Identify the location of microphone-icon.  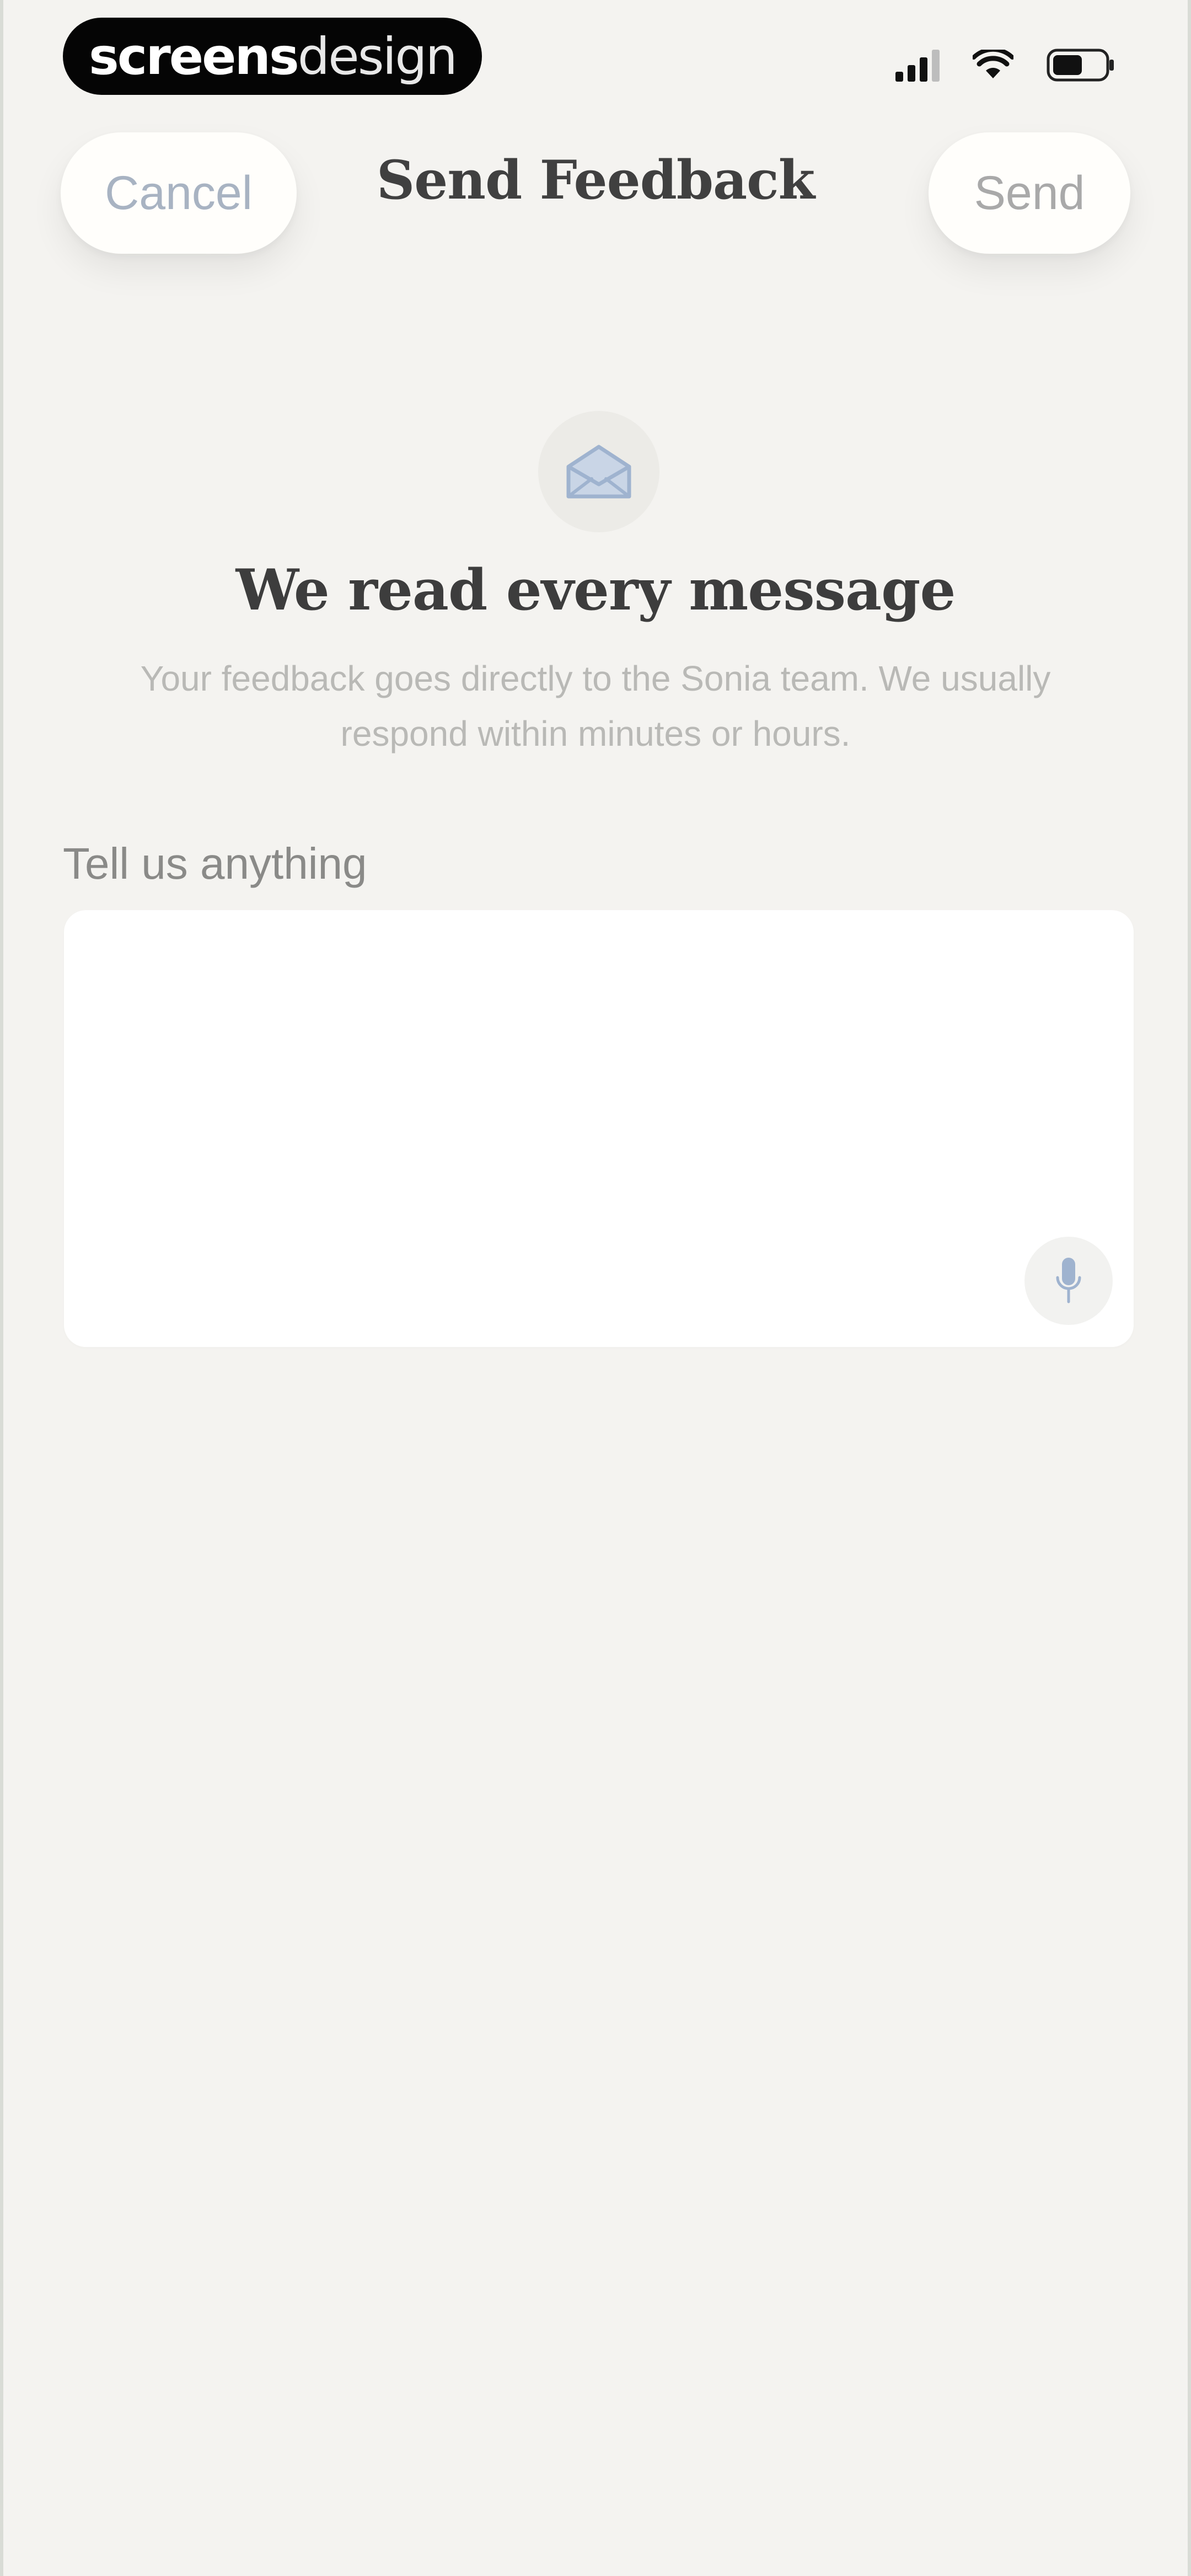
(1068, 1281).